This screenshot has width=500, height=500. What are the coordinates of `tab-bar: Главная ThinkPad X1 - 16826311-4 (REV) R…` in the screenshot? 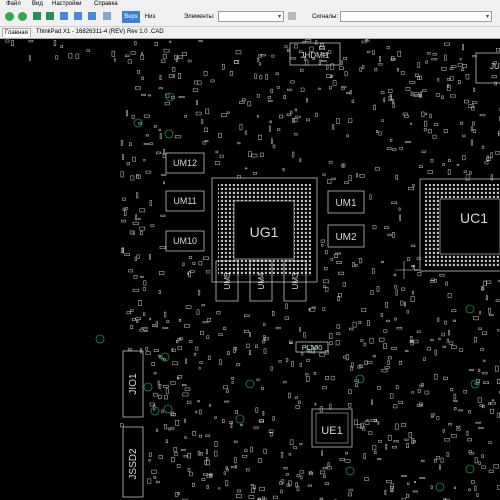 It's located at (250, 33).